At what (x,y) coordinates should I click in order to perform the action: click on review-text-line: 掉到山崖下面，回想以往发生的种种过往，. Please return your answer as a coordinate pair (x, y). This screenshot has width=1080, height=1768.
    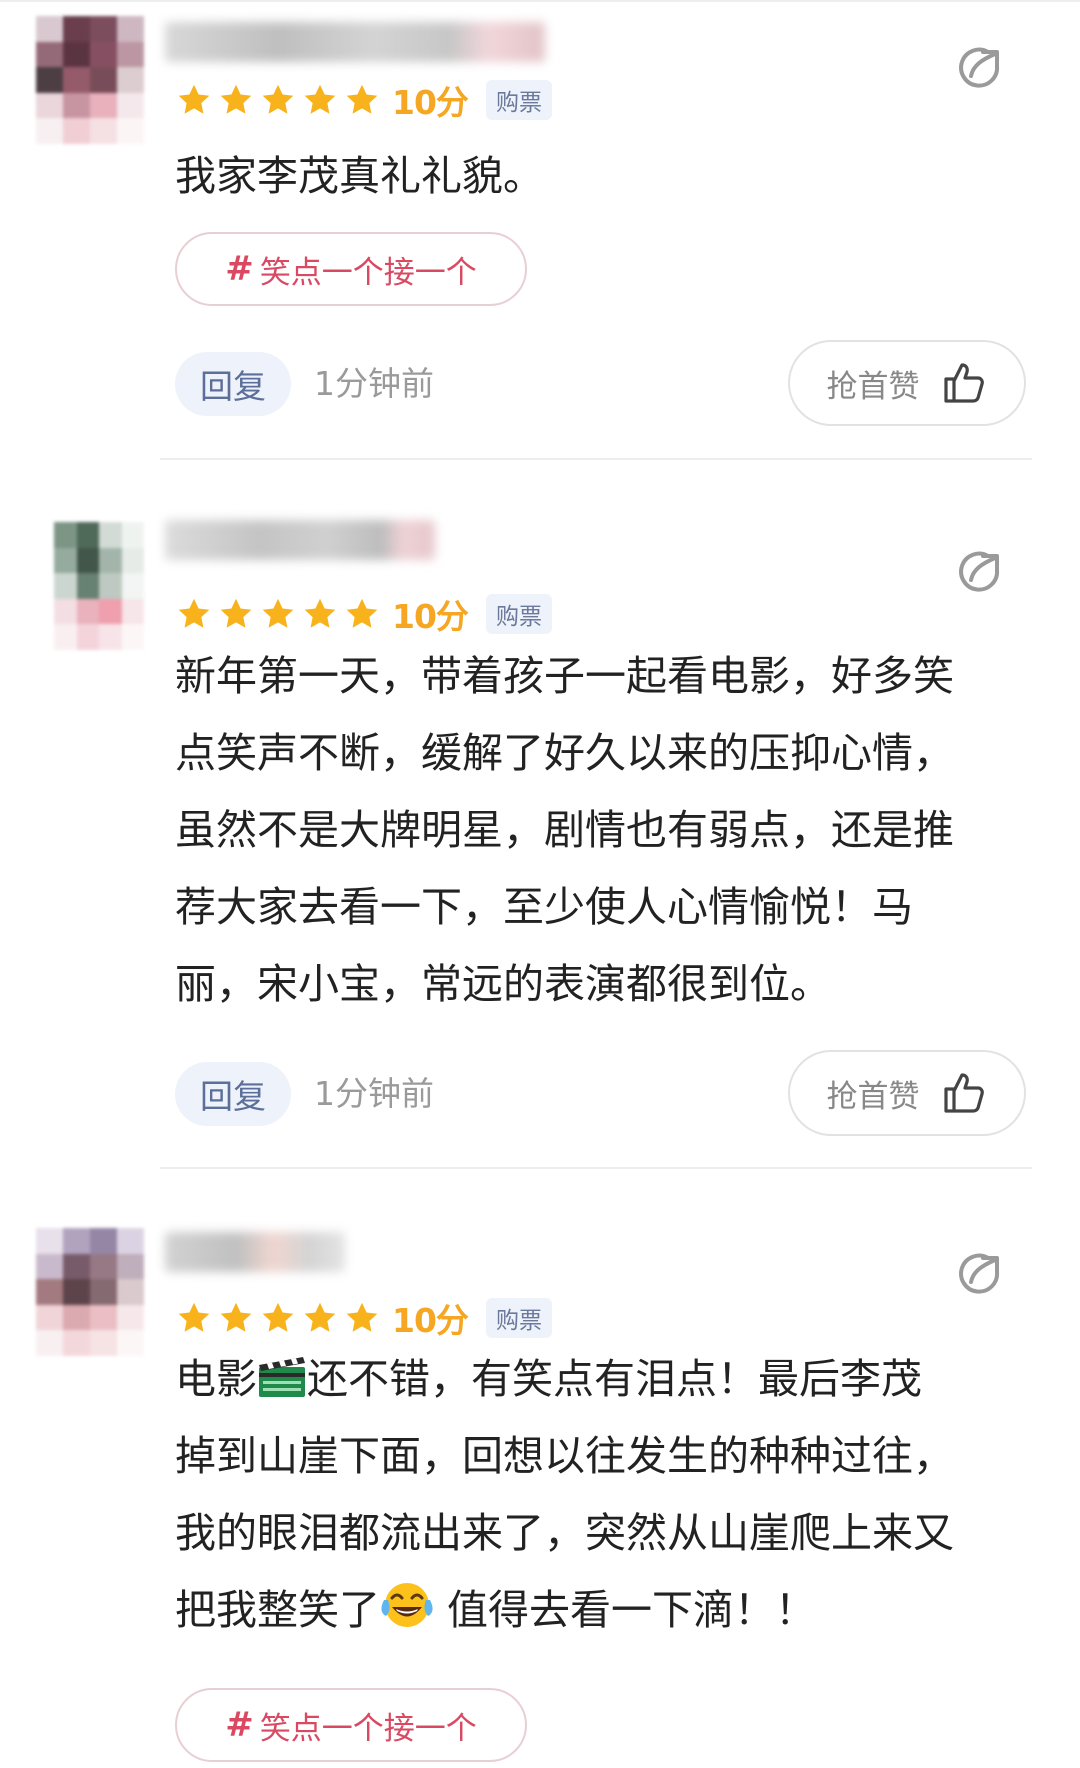
    Looking at the image, I should click on (564, 1456).